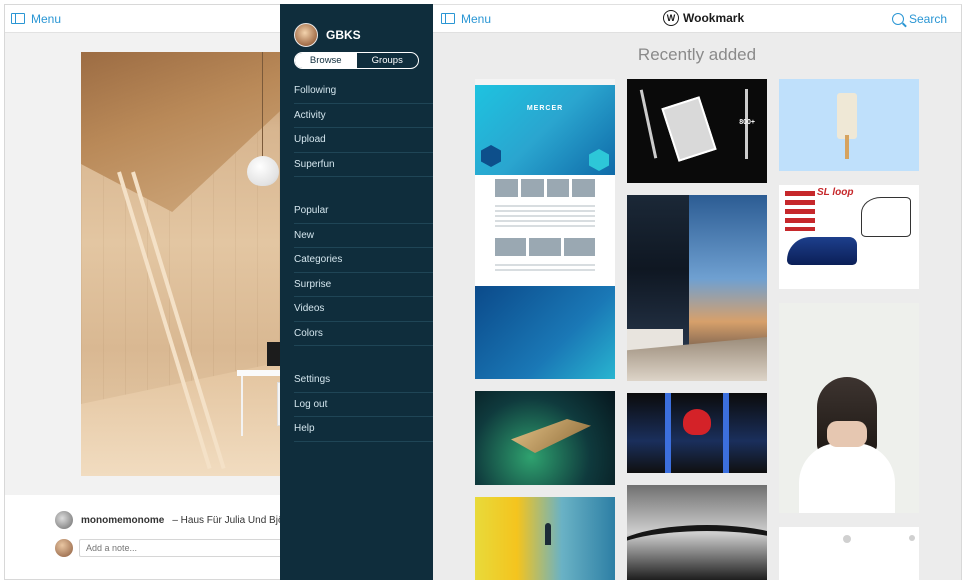 The height and width of the screenshot is (584, 966). What do you see at coordinates (363, 309) in the screenshot?
I see `sidebar-item-videos: Videos` at bounding box center [363, 309].